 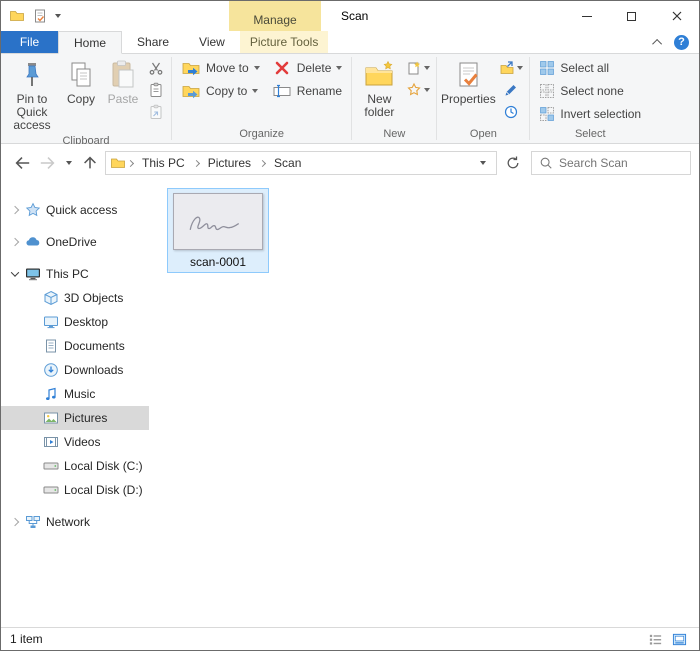 I want to click on sidebar-item-desktop: Desktop, so click(x=75, y=322).